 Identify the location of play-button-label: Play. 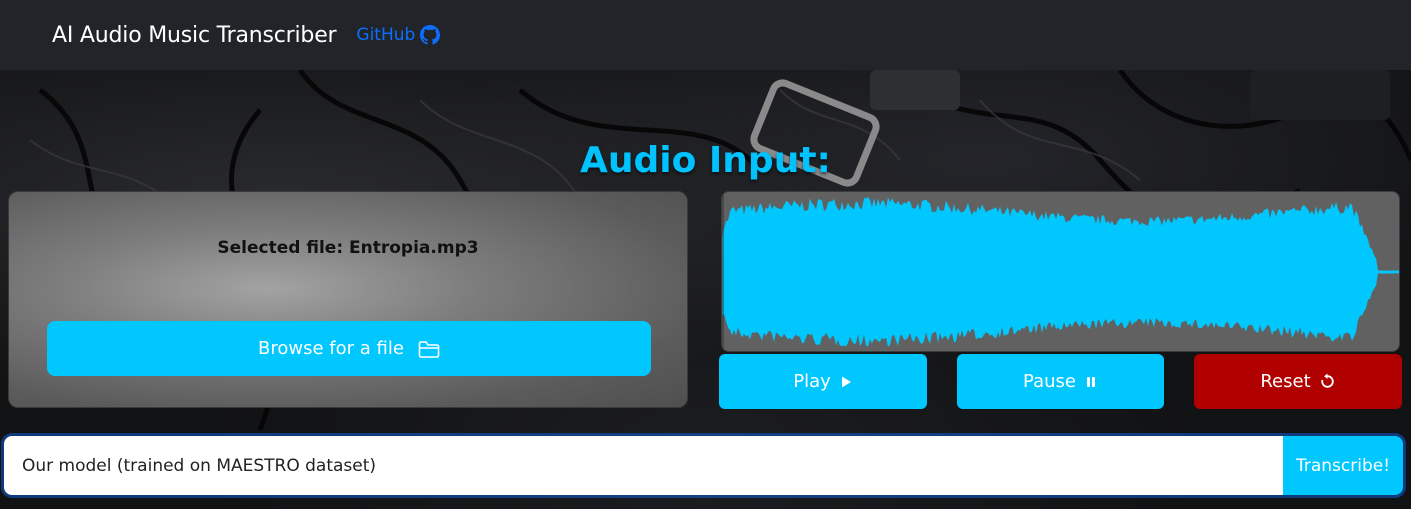
(812, 381).